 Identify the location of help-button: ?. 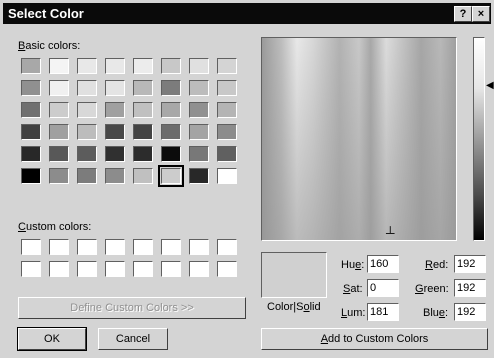
(463, 14).